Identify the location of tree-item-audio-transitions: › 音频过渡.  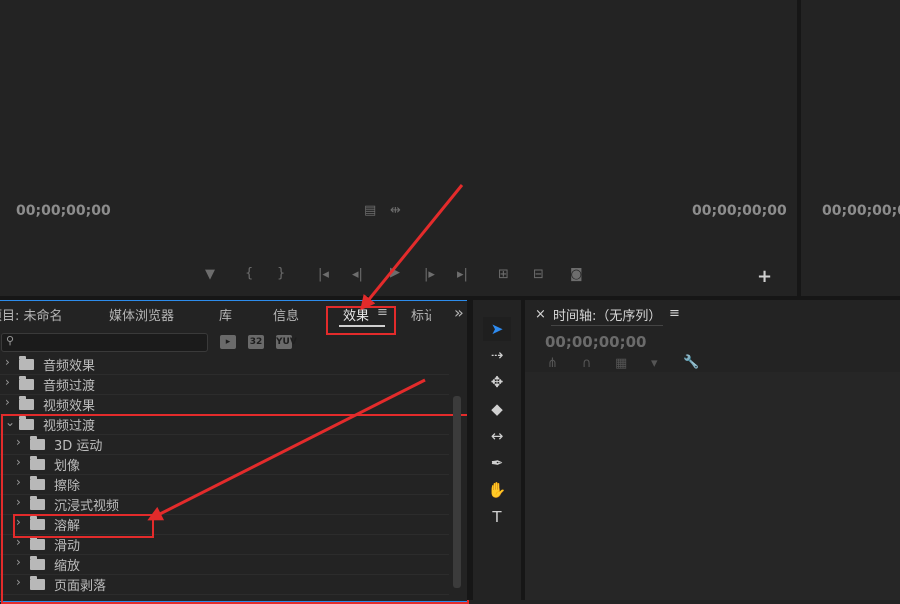
(224, 384).